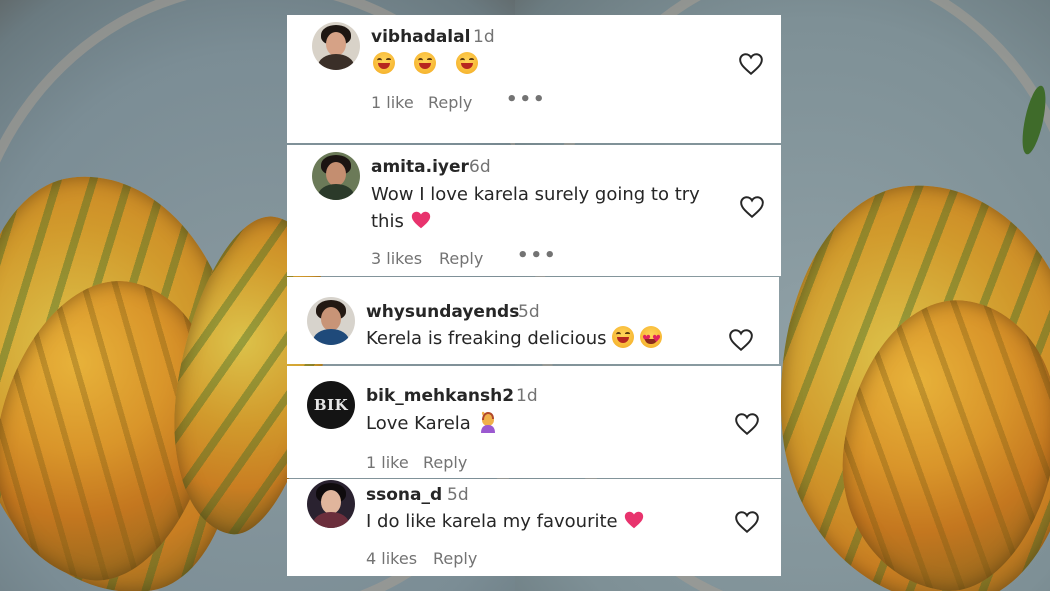 This screenshot has width=1050, height=591. I want to click on comment-age: 6d, so click(480, 167).